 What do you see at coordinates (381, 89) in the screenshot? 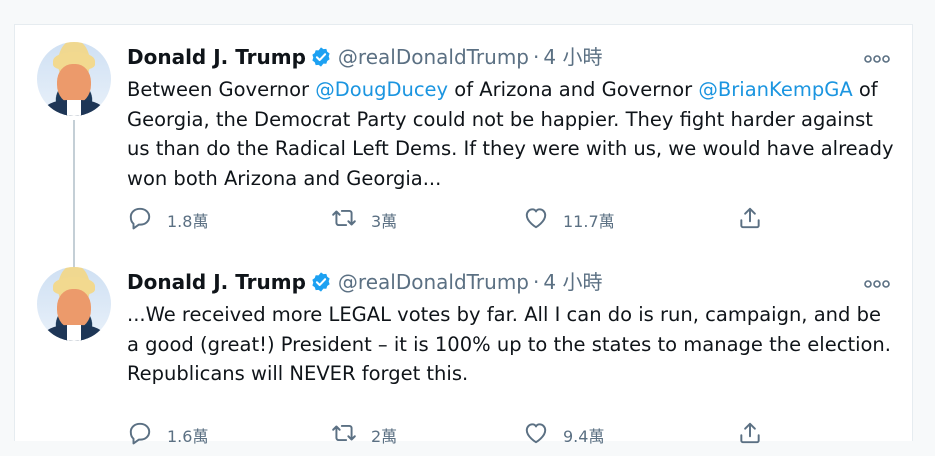
I see `mention-link: @DougDucey` at bounding box center [381, 89].